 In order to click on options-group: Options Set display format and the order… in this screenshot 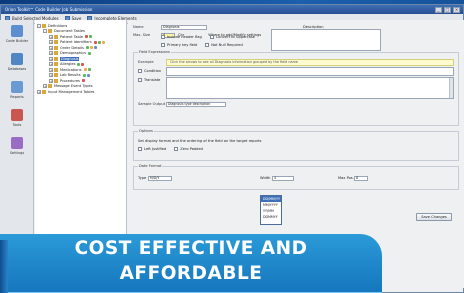, I will do `click(296, 145)`.